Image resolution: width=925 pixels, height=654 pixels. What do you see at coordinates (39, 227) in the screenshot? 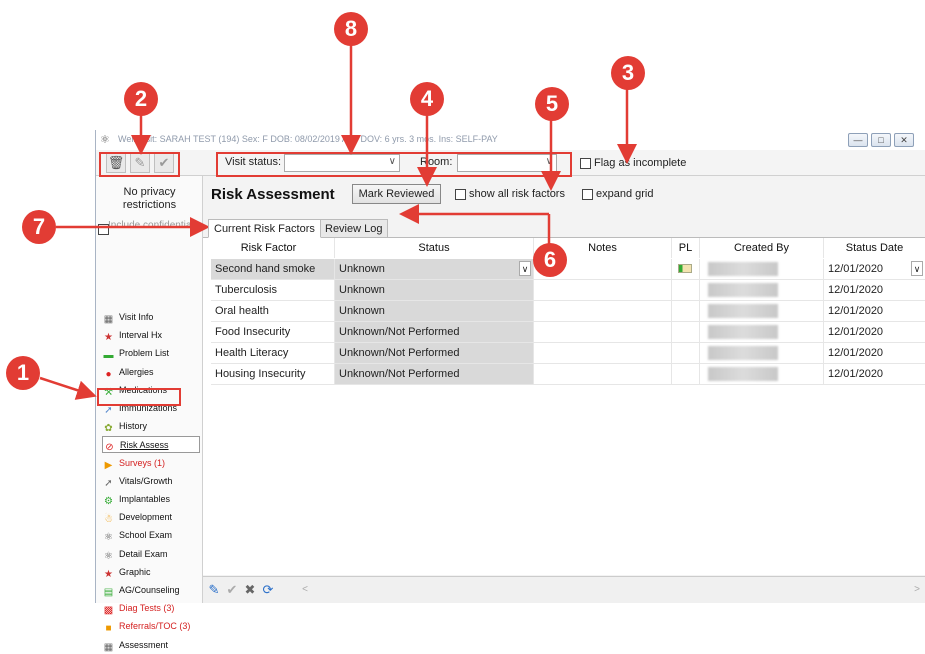
I see `callout-7: 7` at bounding box center [39, 227].